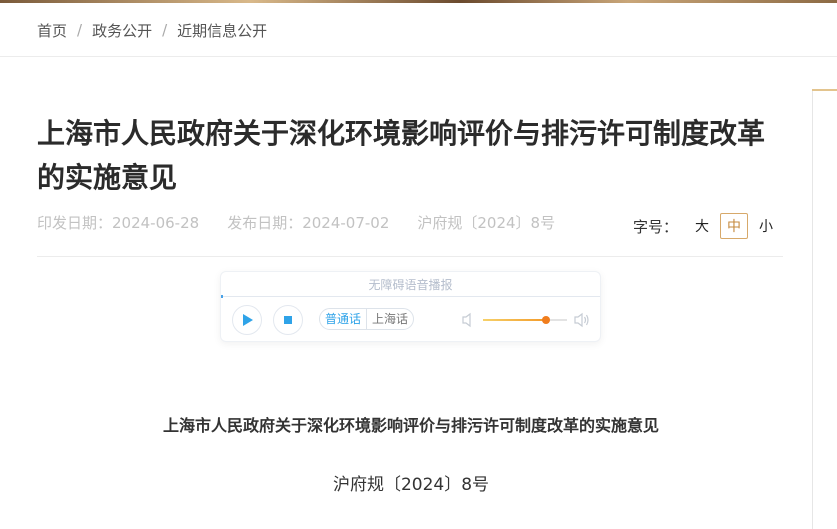 The height and width of the screenshot is (529, 837). Describe the element at coordinates (812, 309) in the screenshot. I see `sidebar-border` at that location.